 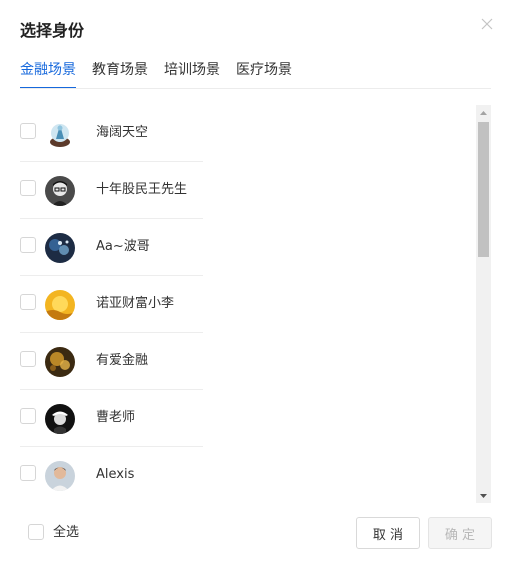 I want to click on identity-name: 有爱金融, so click(x=122, y=360).